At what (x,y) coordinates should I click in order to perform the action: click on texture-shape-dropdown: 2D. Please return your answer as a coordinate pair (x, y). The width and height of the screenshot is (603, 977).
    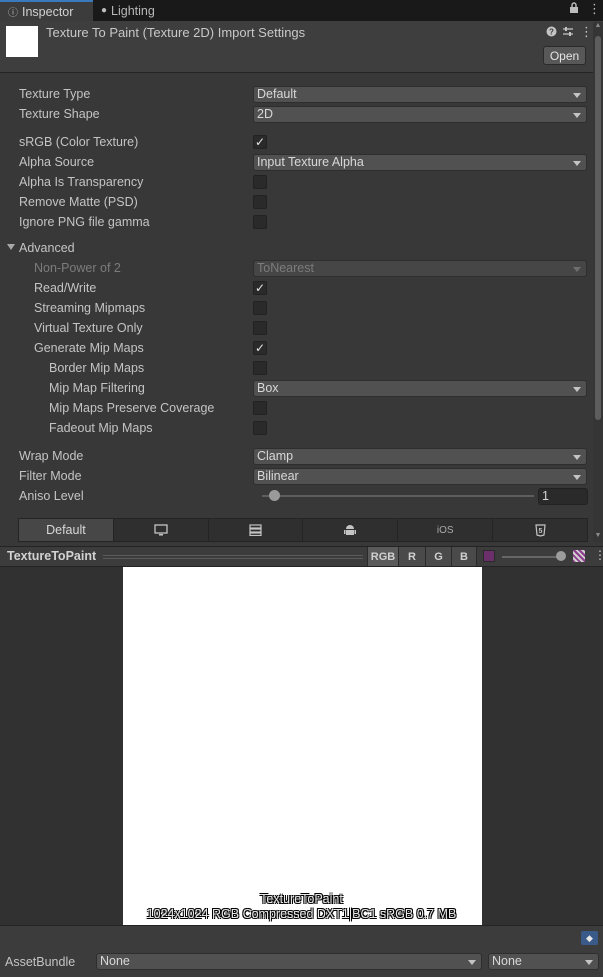
    Looking at the image, I should click on (420, 114).